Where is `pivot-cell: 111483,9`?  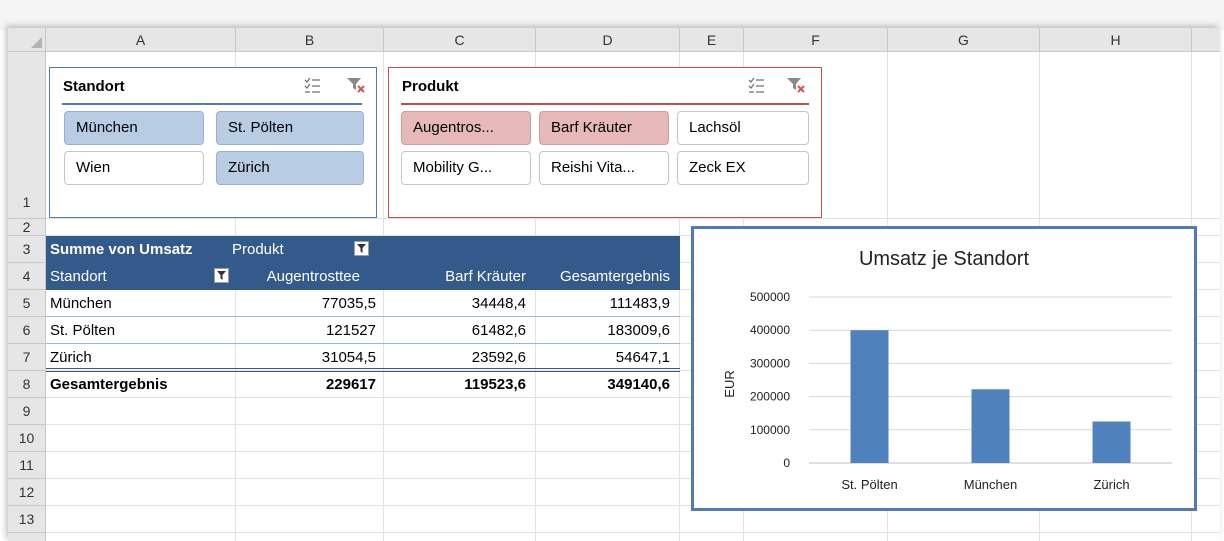 pivot-cell: 111483,9 is located at coordinates (603, 303).